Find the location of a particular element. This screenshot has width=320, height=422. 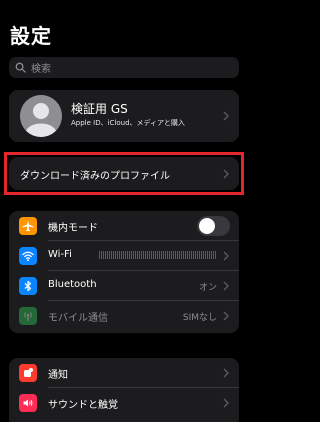

airplane-mode-row: 機内モード is located at coordinates (124, 226).